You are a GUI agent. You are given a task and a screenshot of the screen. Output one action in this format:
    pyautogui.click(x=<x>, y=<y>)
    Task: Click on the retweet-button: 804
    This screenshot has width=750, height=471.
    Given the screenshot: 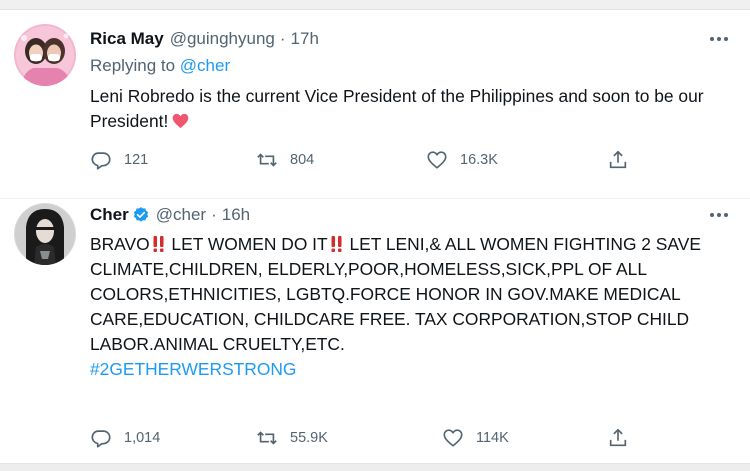 What is the action you would take?
    pyautogui.click(x=285, y=160)
    